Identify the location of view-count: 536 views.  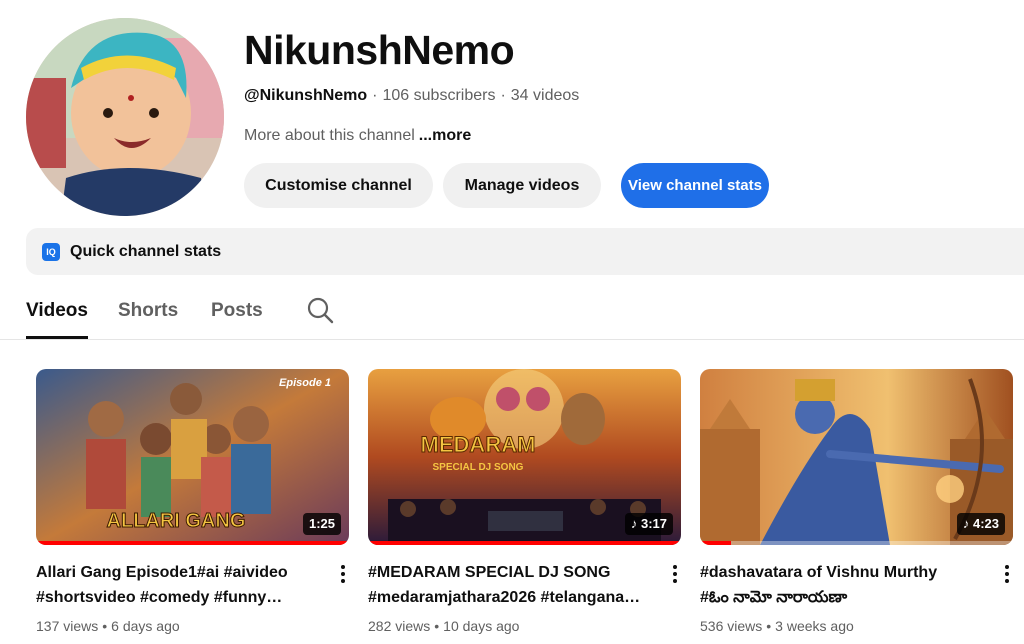
(731, 626).